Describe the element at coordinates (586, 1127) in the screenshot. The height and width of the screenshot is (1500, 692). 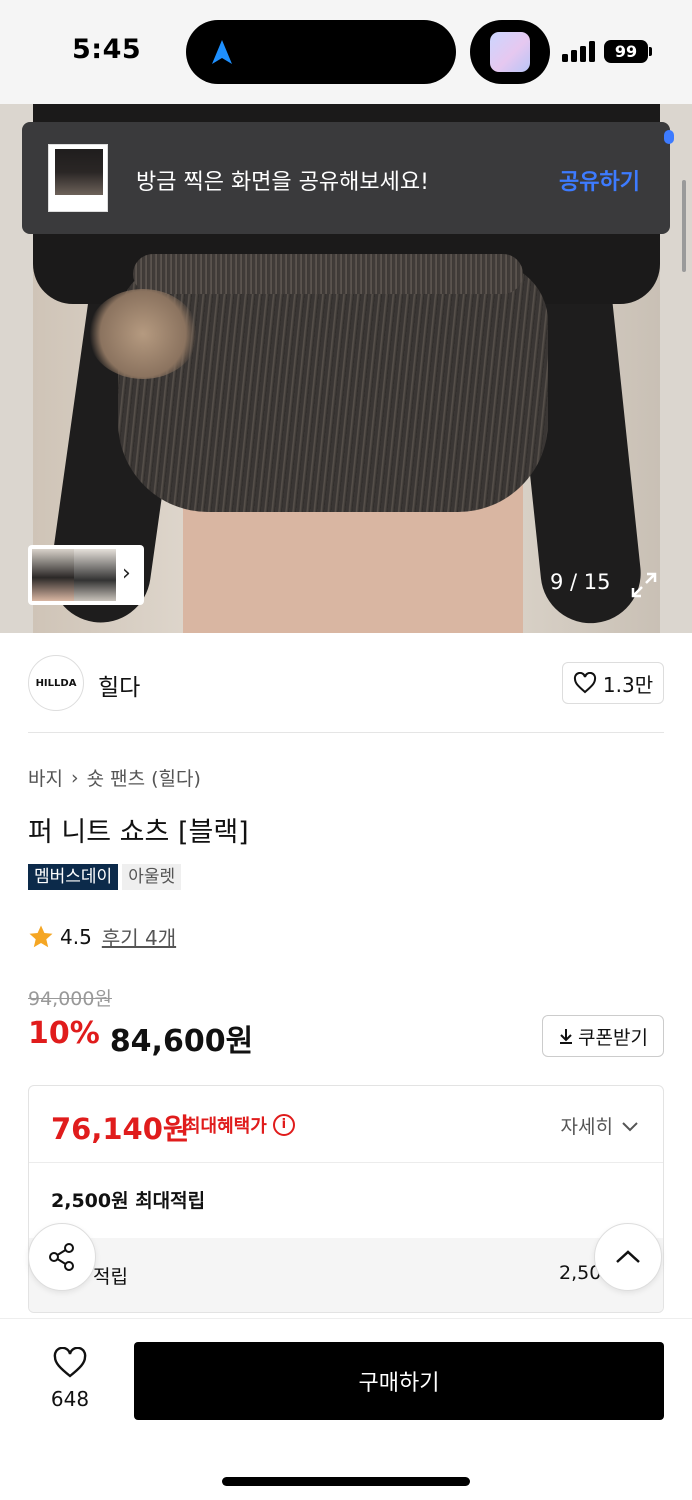
I see `detail-label: 자세히` at that location.